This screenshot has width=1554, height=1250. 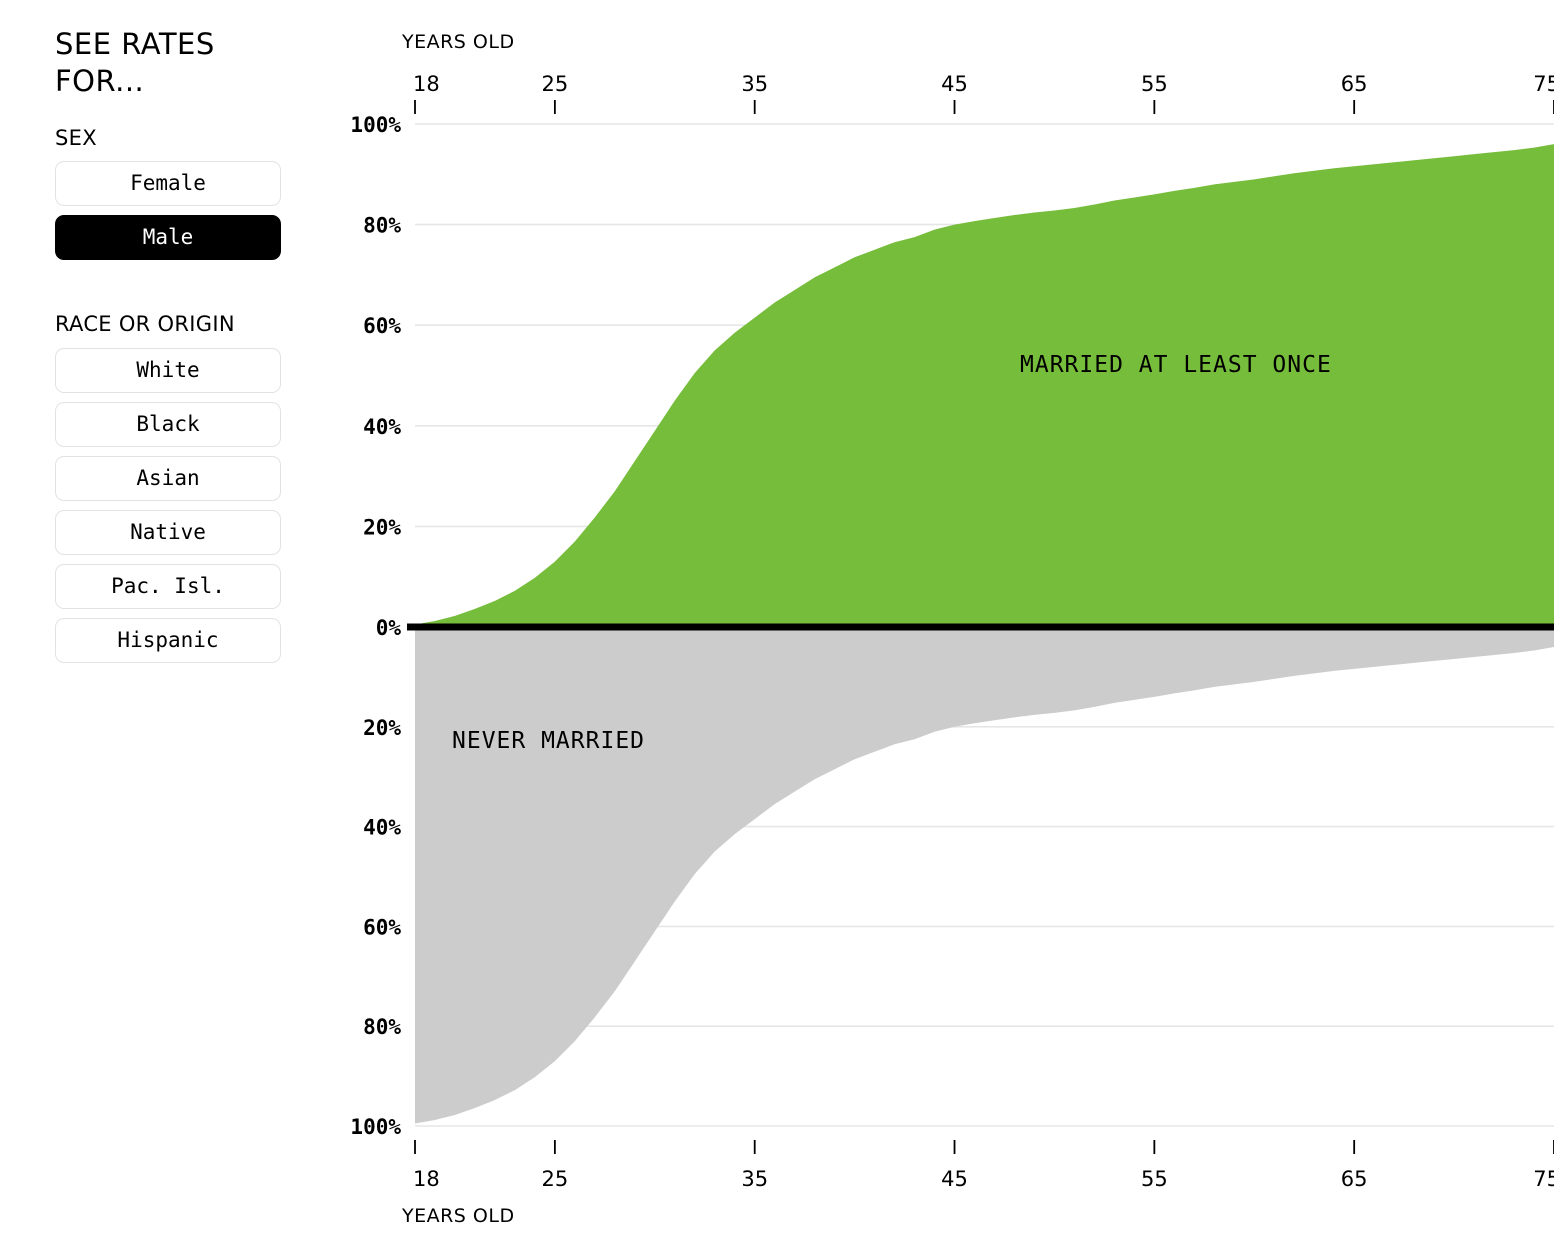 I want to click on y-tick-top-100%: 100%, so click(x=375, y=125).